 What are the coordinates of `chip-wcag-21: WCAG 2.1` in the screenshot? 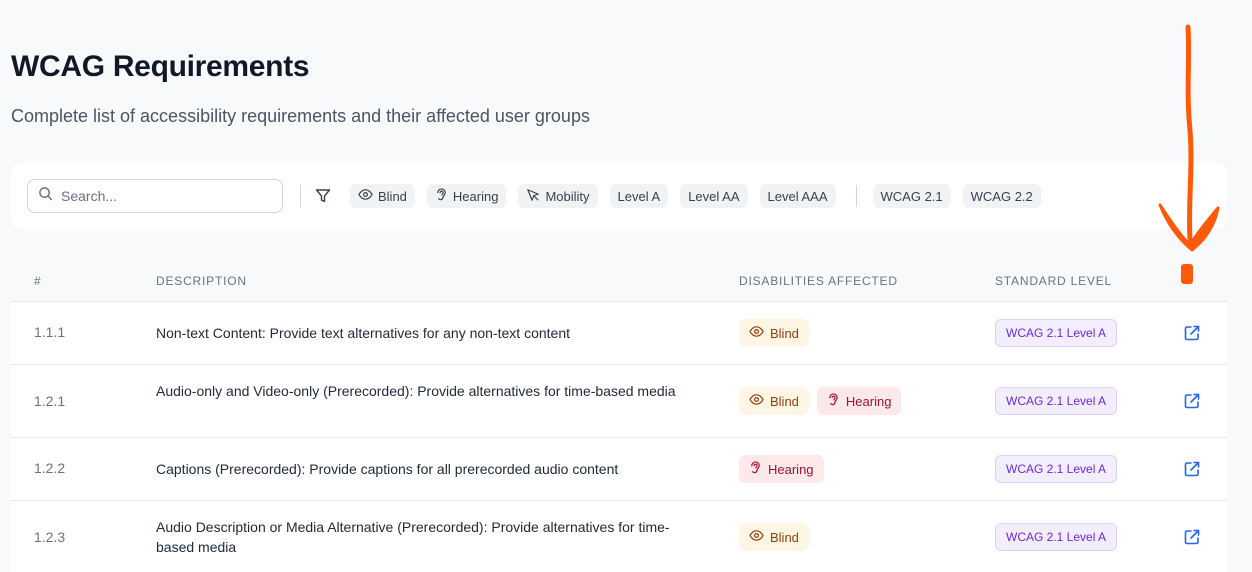 It's located at (911, 196).